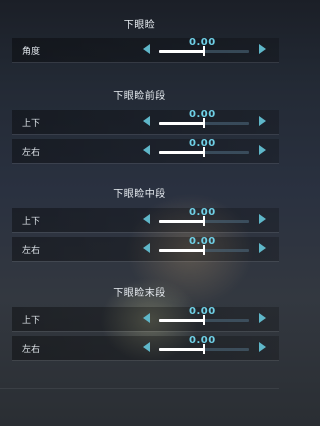 The image size is (320, 426). Describe the element at coordinates (139, 194) in the screenshot. I see `section-title-lower-eyelid-middle: 下眼睑中段` at that location.